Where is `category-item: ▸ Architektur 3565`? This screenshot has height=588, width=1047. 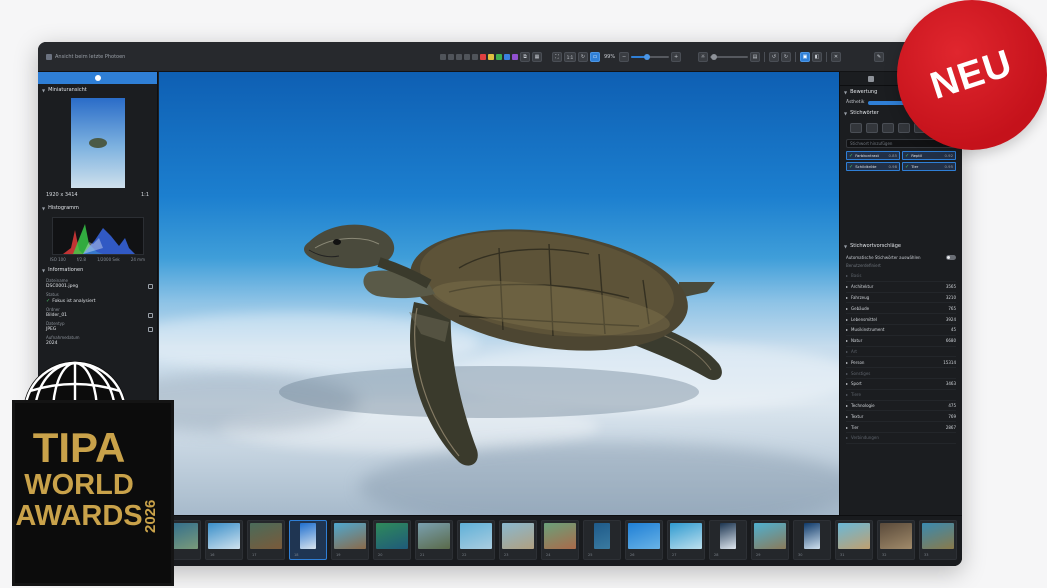
category-item: ▸ Architektur 3565 is located at coordinates (901, 287).